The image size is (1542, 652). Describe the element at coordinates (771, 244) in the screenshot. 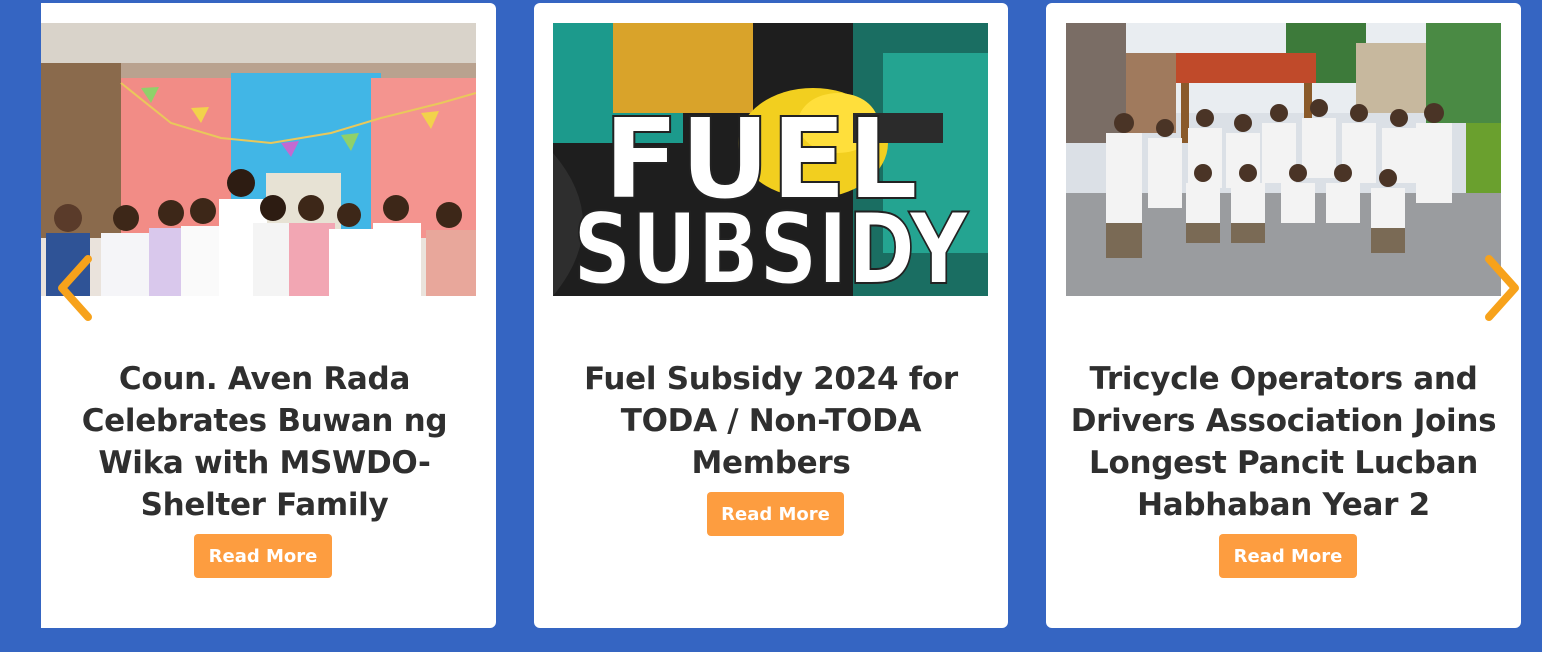

I see `image-text-subsidy: SUBSIDY` at that location.